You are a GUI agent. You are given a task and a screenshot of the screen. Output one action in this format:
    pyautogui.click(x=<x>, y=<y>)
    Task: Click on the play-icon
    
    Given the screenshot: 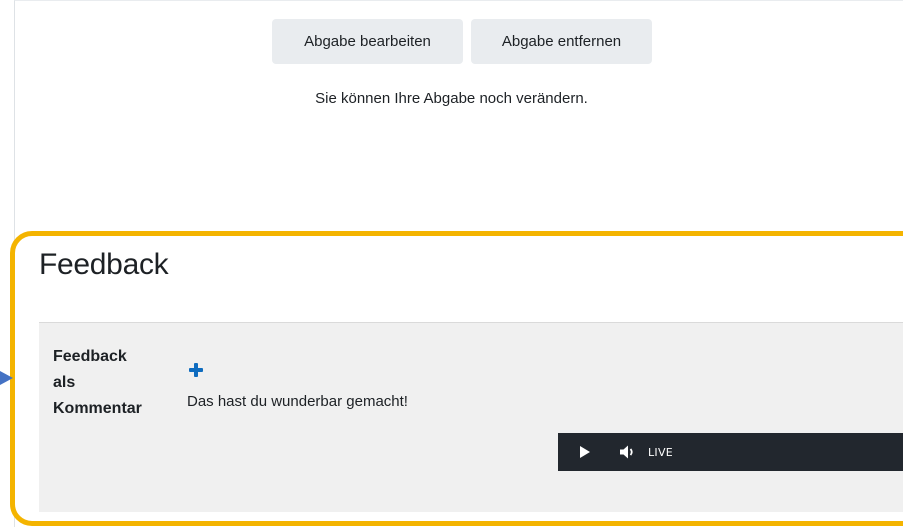 What is the action you would take?
    pyautogui.click(x=585, y=452)
    